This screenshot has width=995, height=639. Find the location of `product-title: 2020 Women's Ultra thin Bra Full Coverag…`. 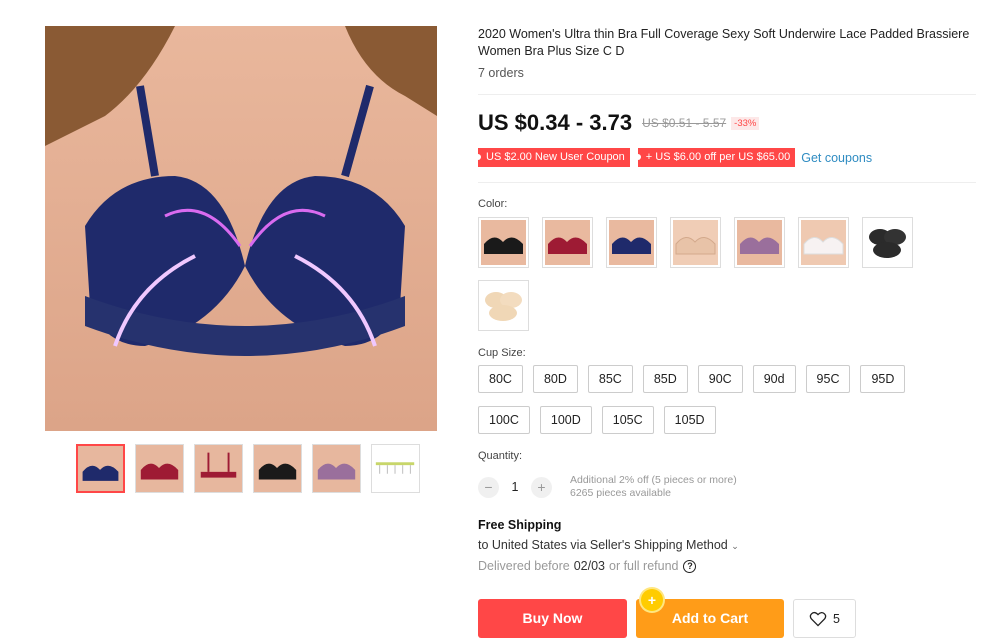

product-title: 2020 Women's Ultra thin Bra Full Coverag… is located at coordinates (724, 42).